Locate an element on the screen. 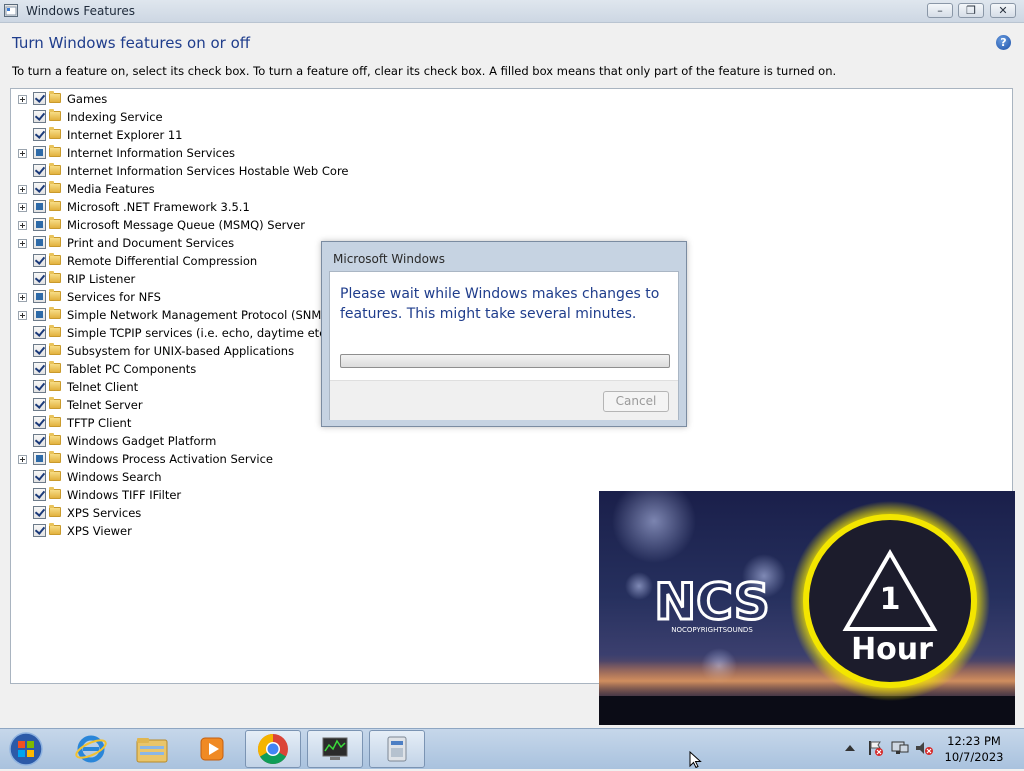 The width and height of the screenshot is (1024, 771). feature-row: XPS Viewer is located at coordinates (311, 531).